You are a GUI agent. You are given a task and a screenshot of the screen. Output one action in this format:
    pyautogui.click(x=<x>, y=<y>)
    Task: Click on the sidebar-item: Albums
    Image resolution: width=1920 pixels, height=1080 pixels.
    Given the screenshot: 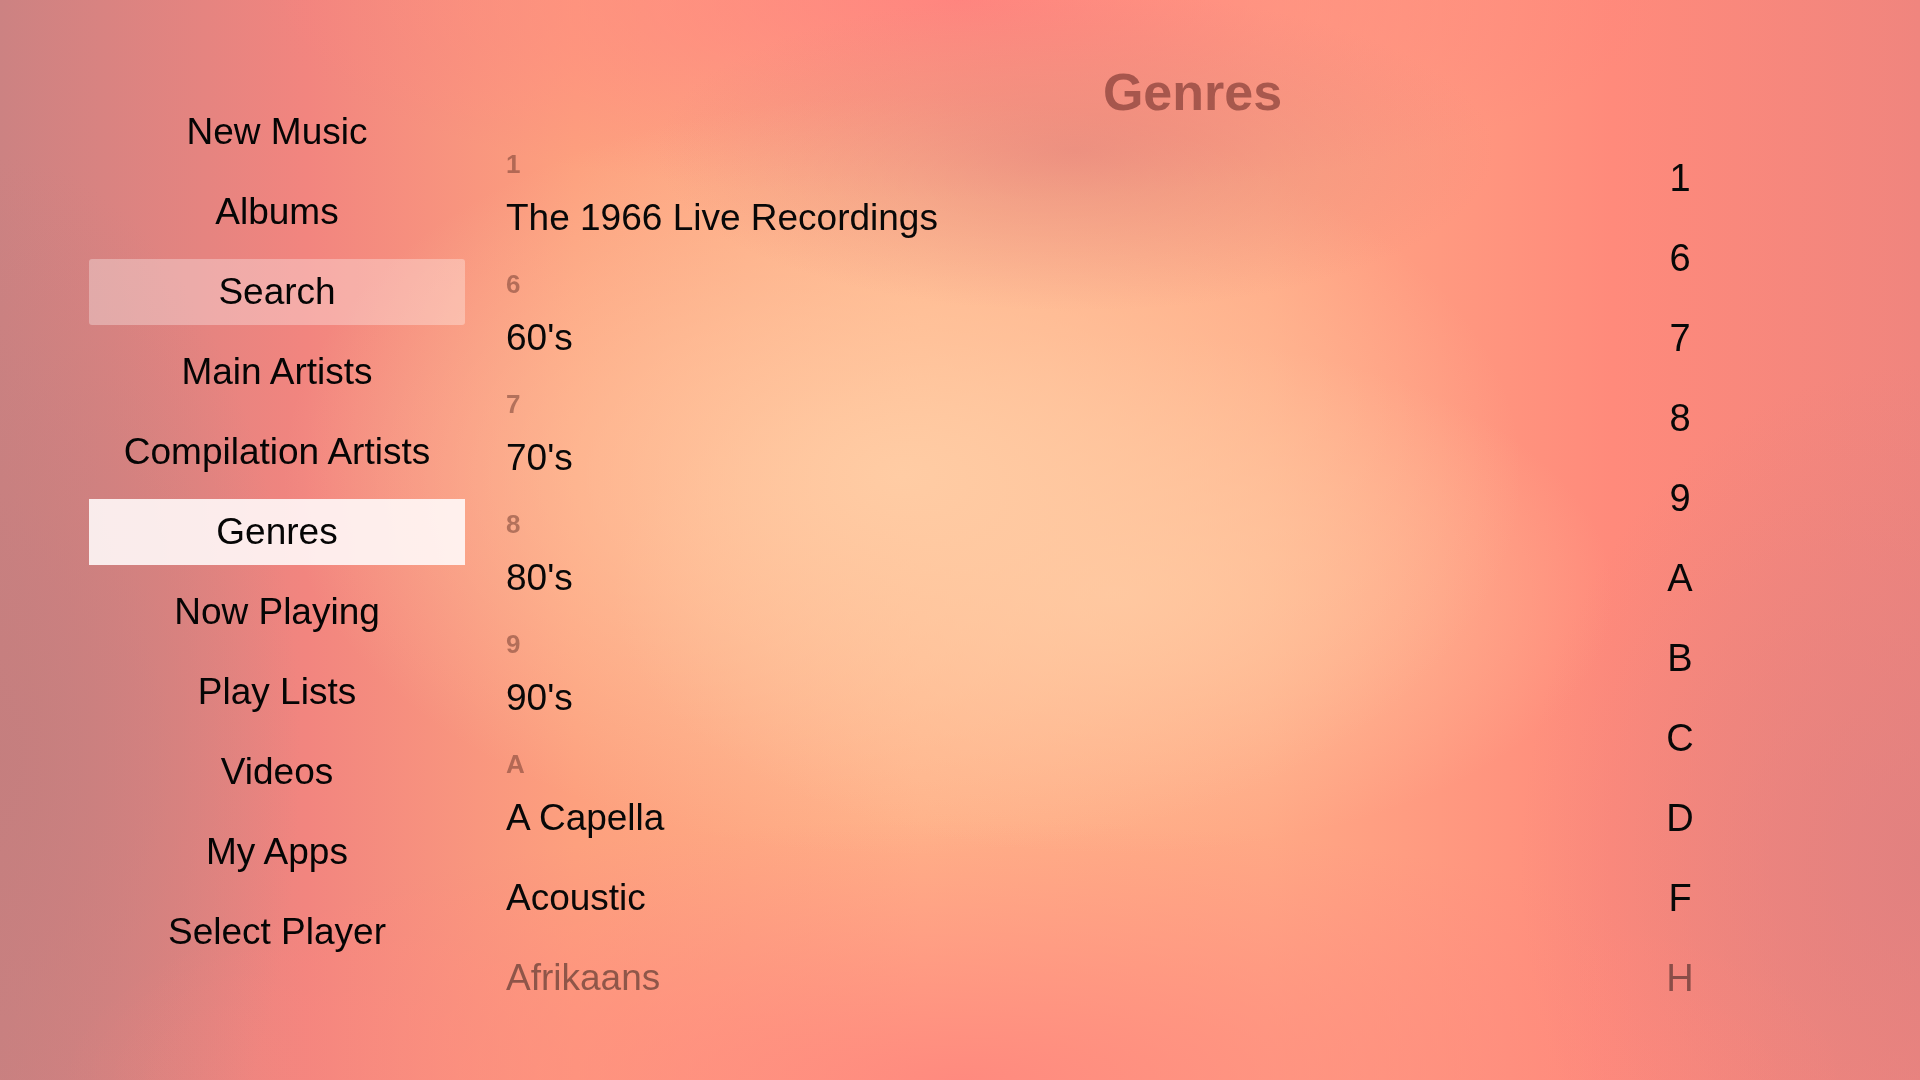 What is the action you would take?
    pyautogui.click(x=277, y=212)
    